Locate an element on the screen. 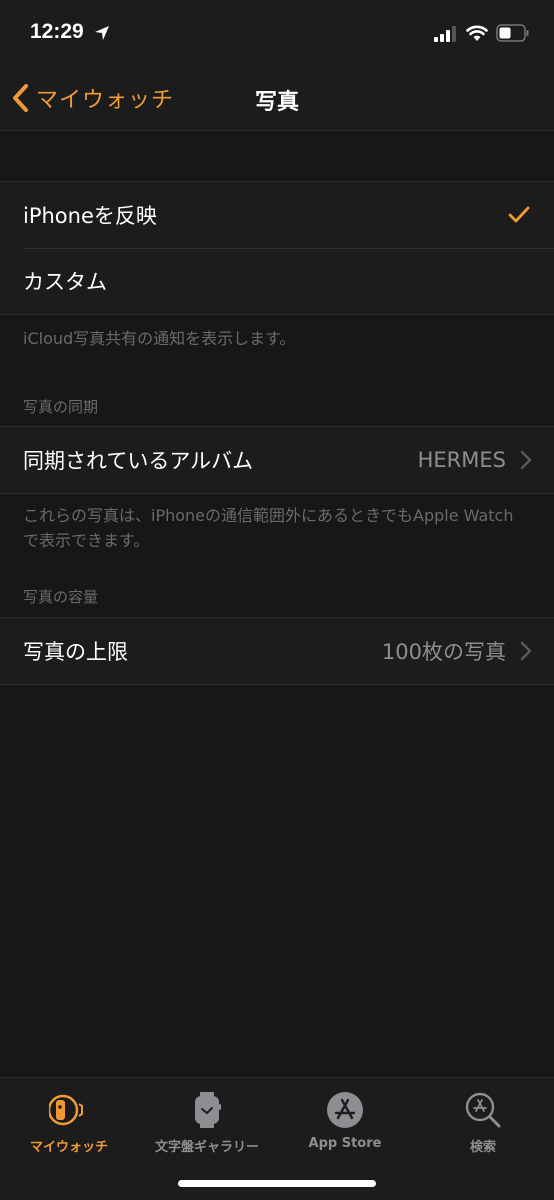 Image resolution: width=554 pixels, height=1200 pixels. option-custom: カスタム is located at coordinates (277, 281).